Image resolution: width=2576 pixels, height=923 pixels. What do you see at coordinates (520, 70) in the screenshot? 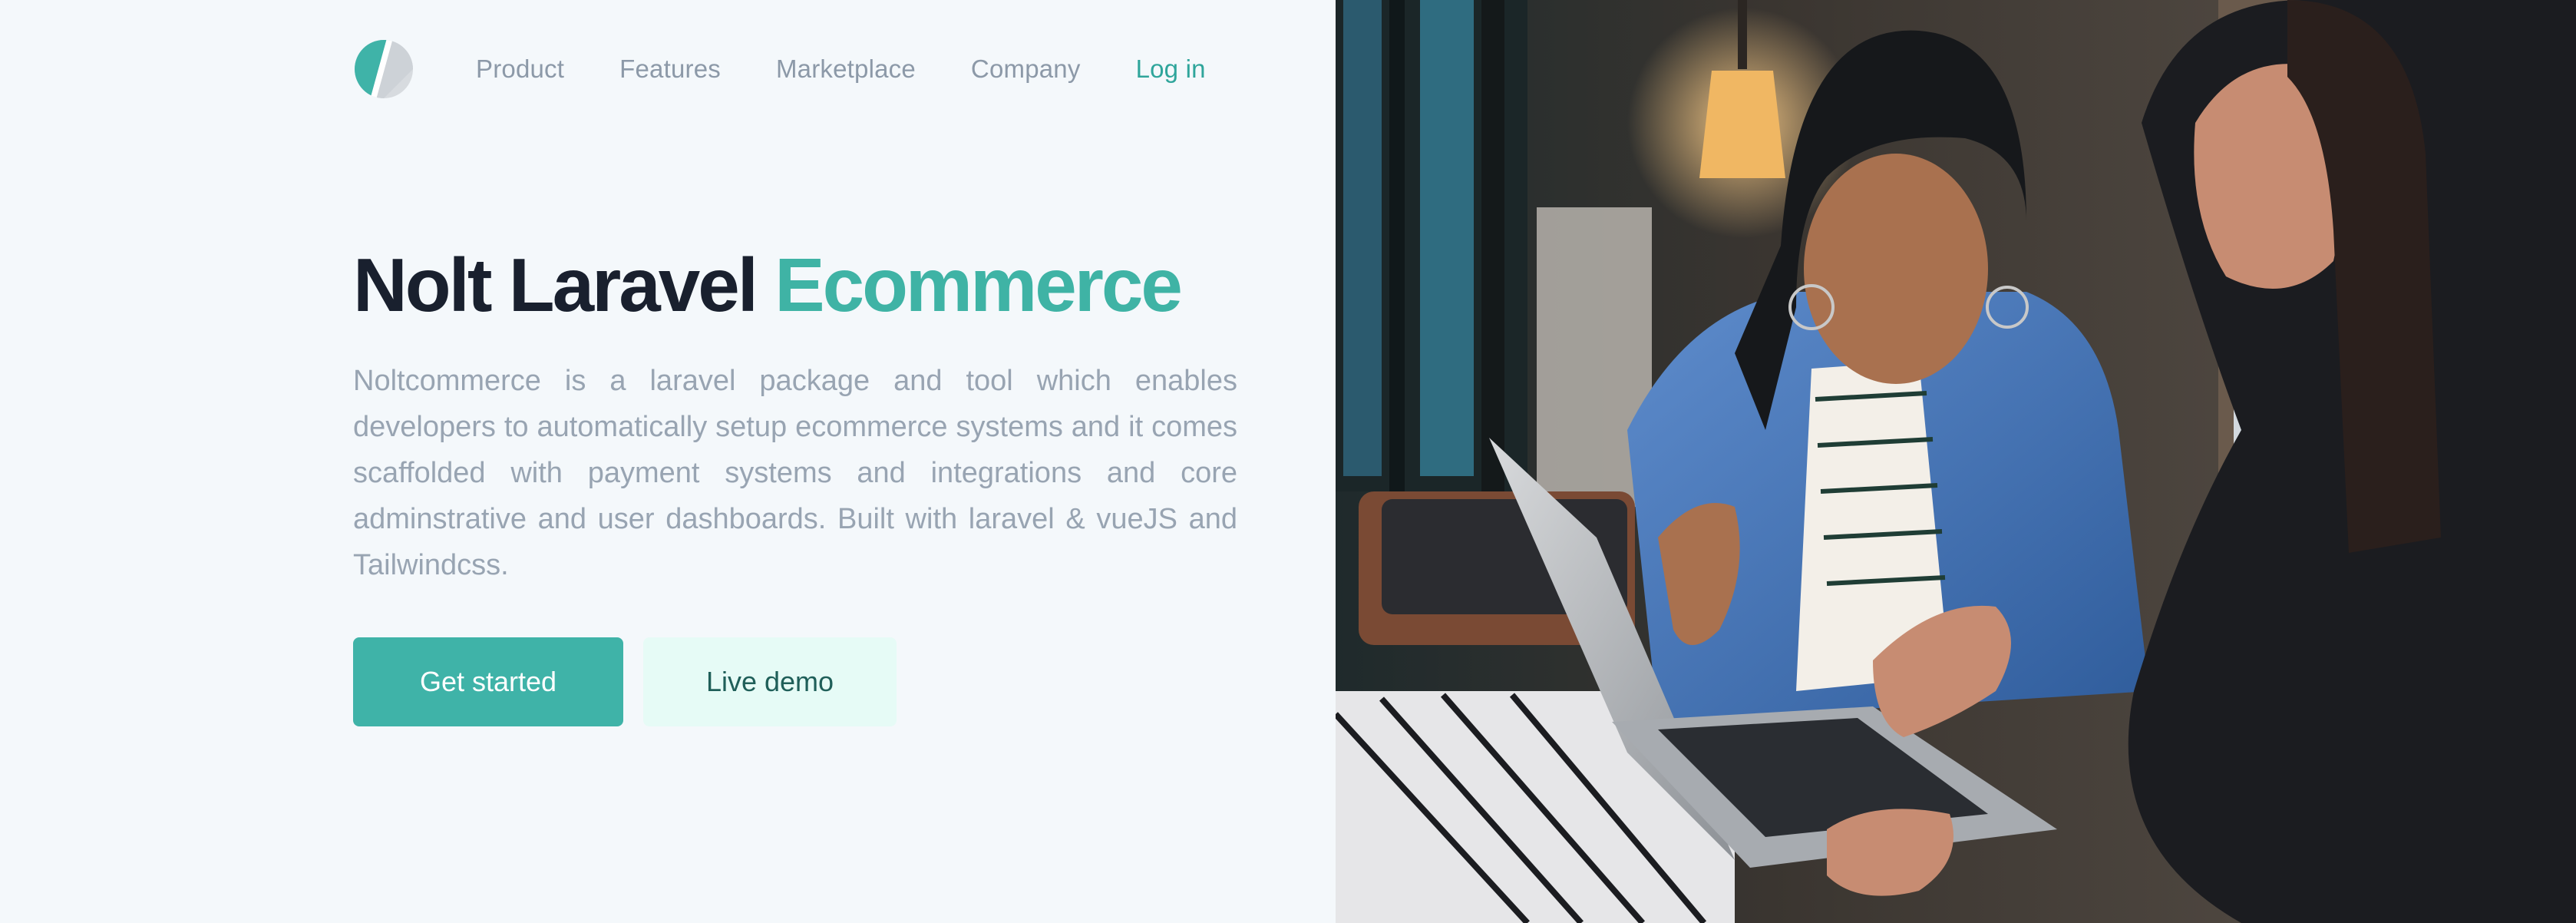
I see `nav-link-product: Product` at bounding box center [520, 70].